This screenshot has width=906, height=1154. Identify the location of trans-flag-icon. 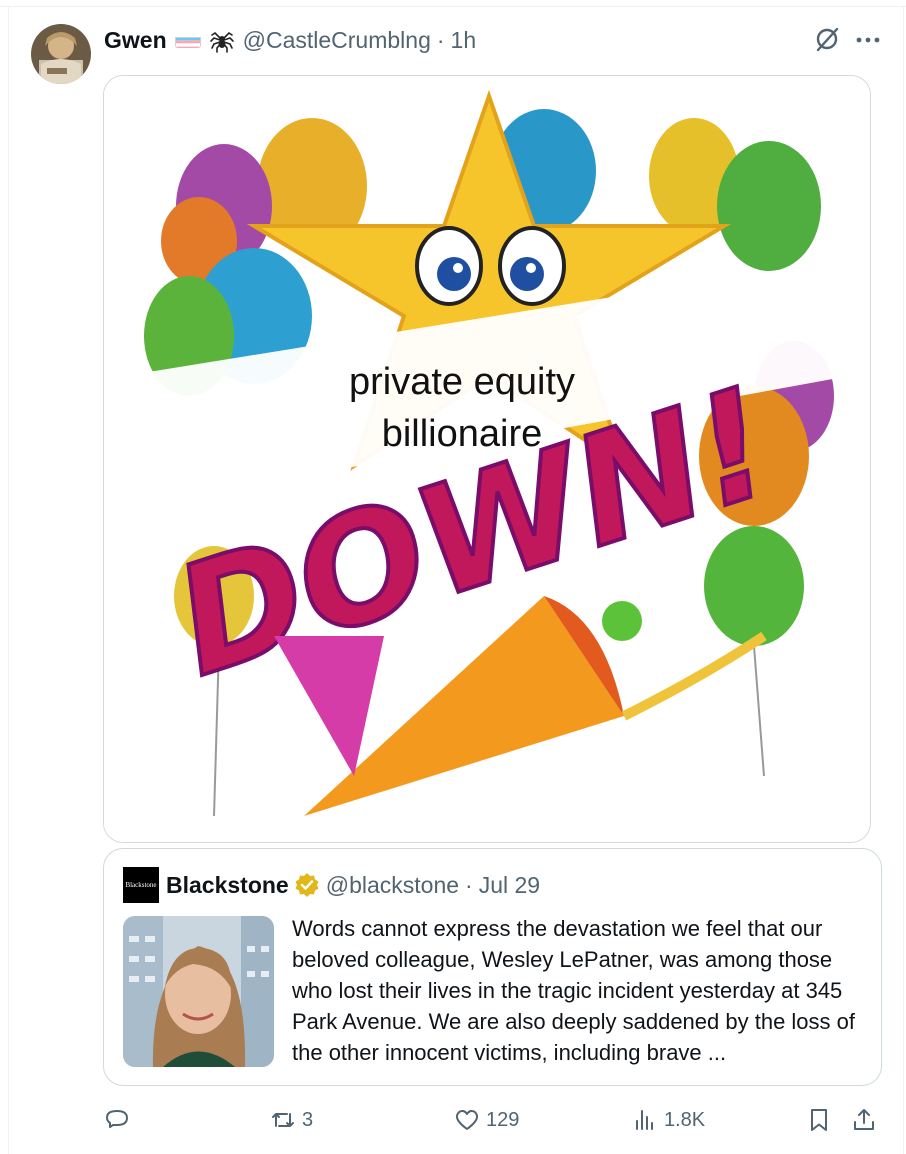
(187, 40).